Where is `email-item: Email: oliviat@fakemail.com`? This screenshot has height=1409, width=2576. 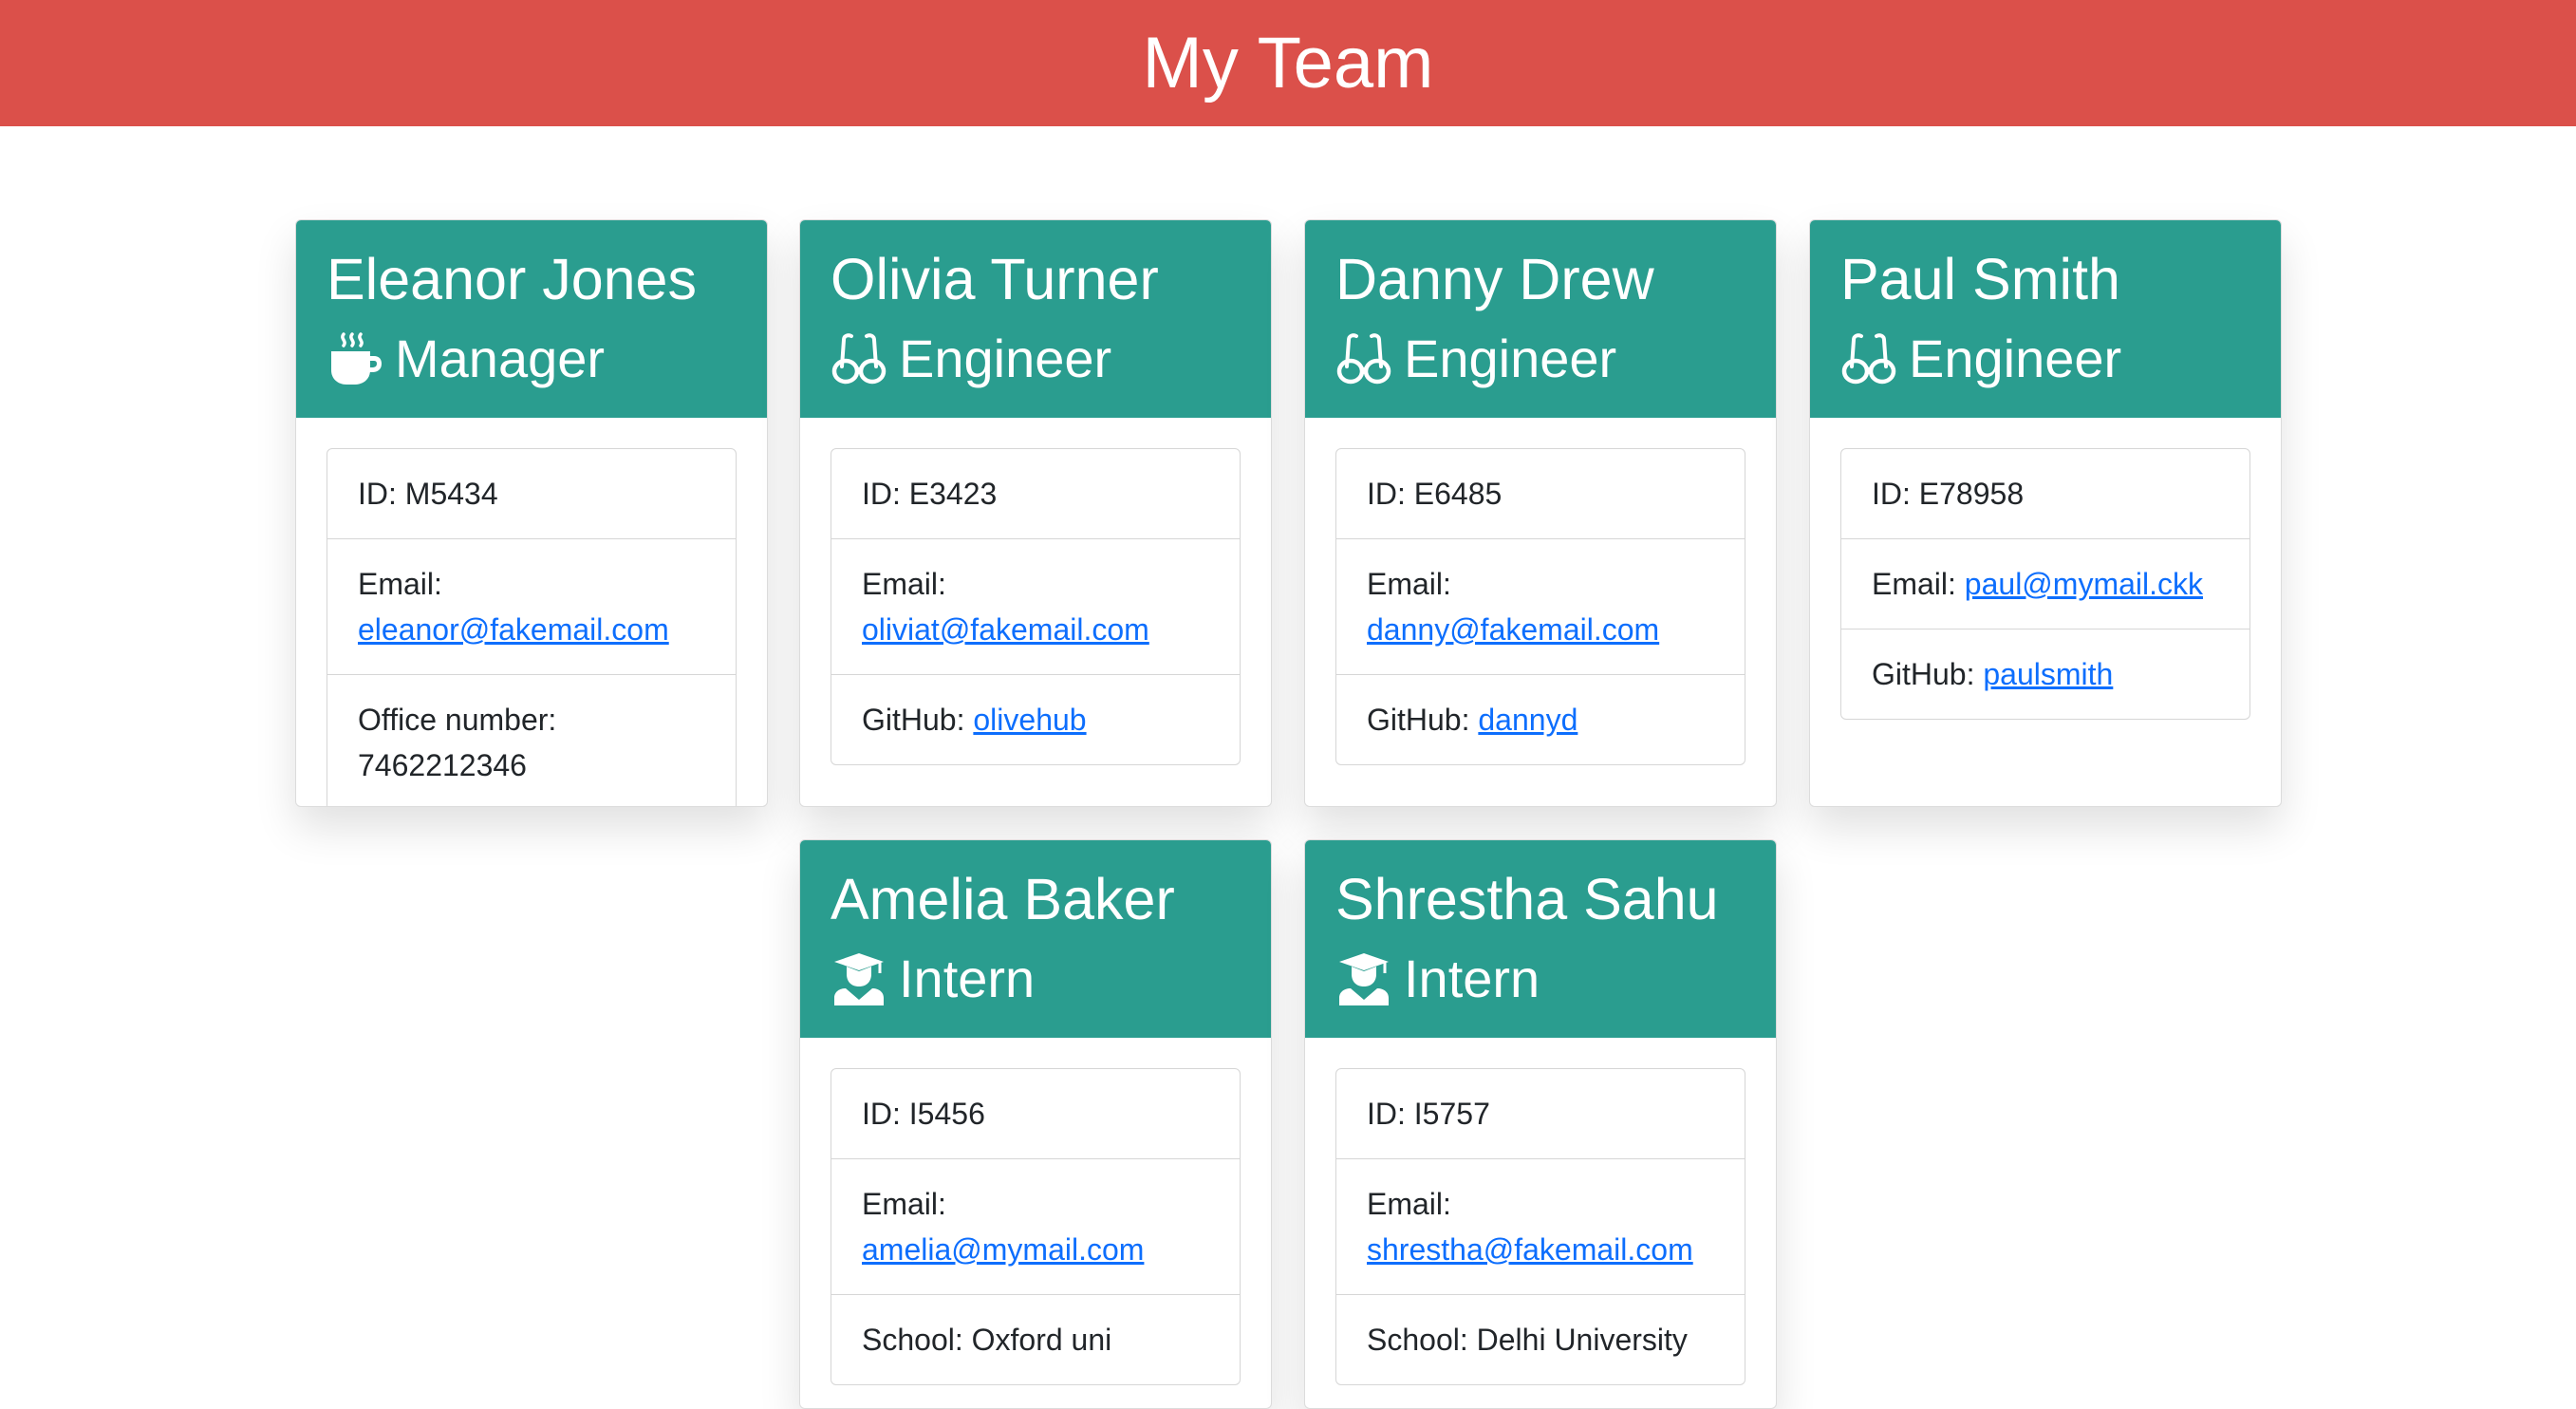
email-item: Email: oliviat@fakemail.com is located at coordinates (1035, 606).